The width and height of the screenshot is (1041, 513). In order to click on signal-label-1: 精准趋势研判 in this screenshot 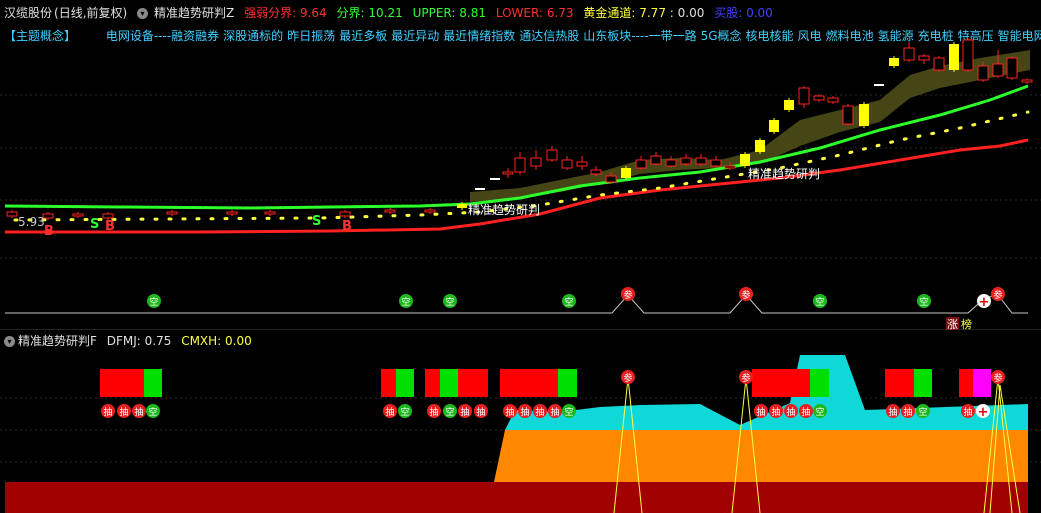, I will do `click(504, 210)`.